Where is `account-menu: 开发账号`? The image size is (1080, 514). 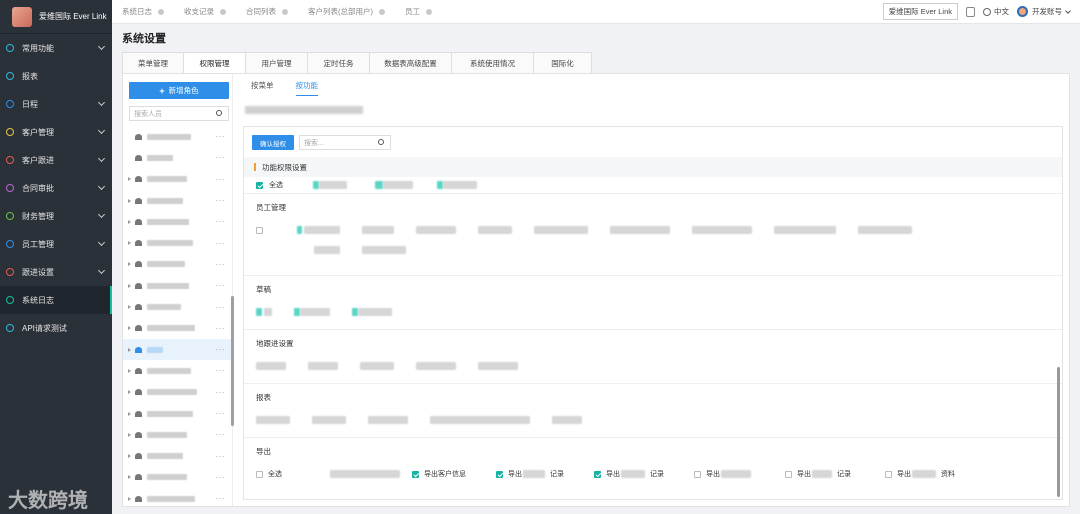
account-menu: 开发账号 is located at coordinates (1044, 11).